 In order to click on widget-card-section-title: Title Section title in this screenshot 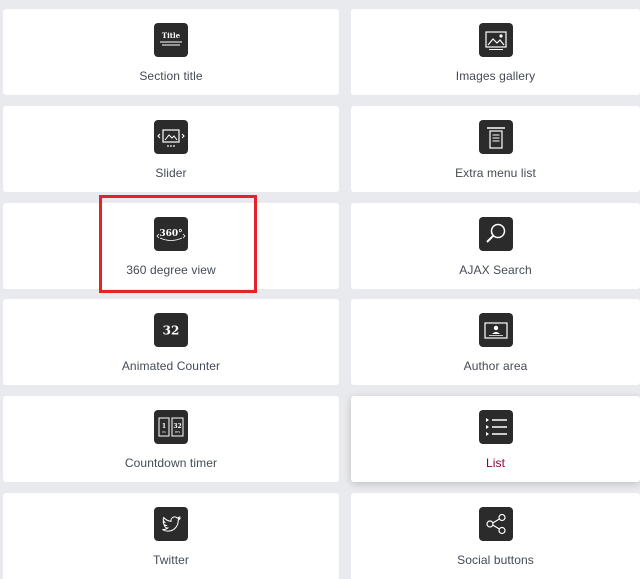, I will do `click(171, 52)`.